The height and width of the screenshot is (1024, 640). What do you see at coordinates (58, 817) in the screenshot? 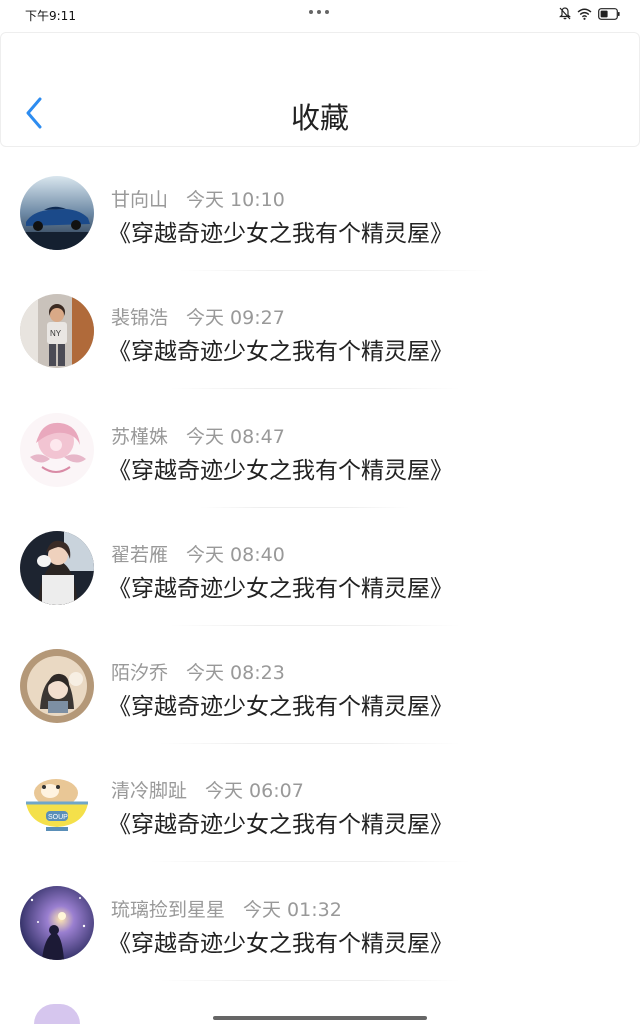
I see `svg-text: SOUP` at bounding box center [58, 817].